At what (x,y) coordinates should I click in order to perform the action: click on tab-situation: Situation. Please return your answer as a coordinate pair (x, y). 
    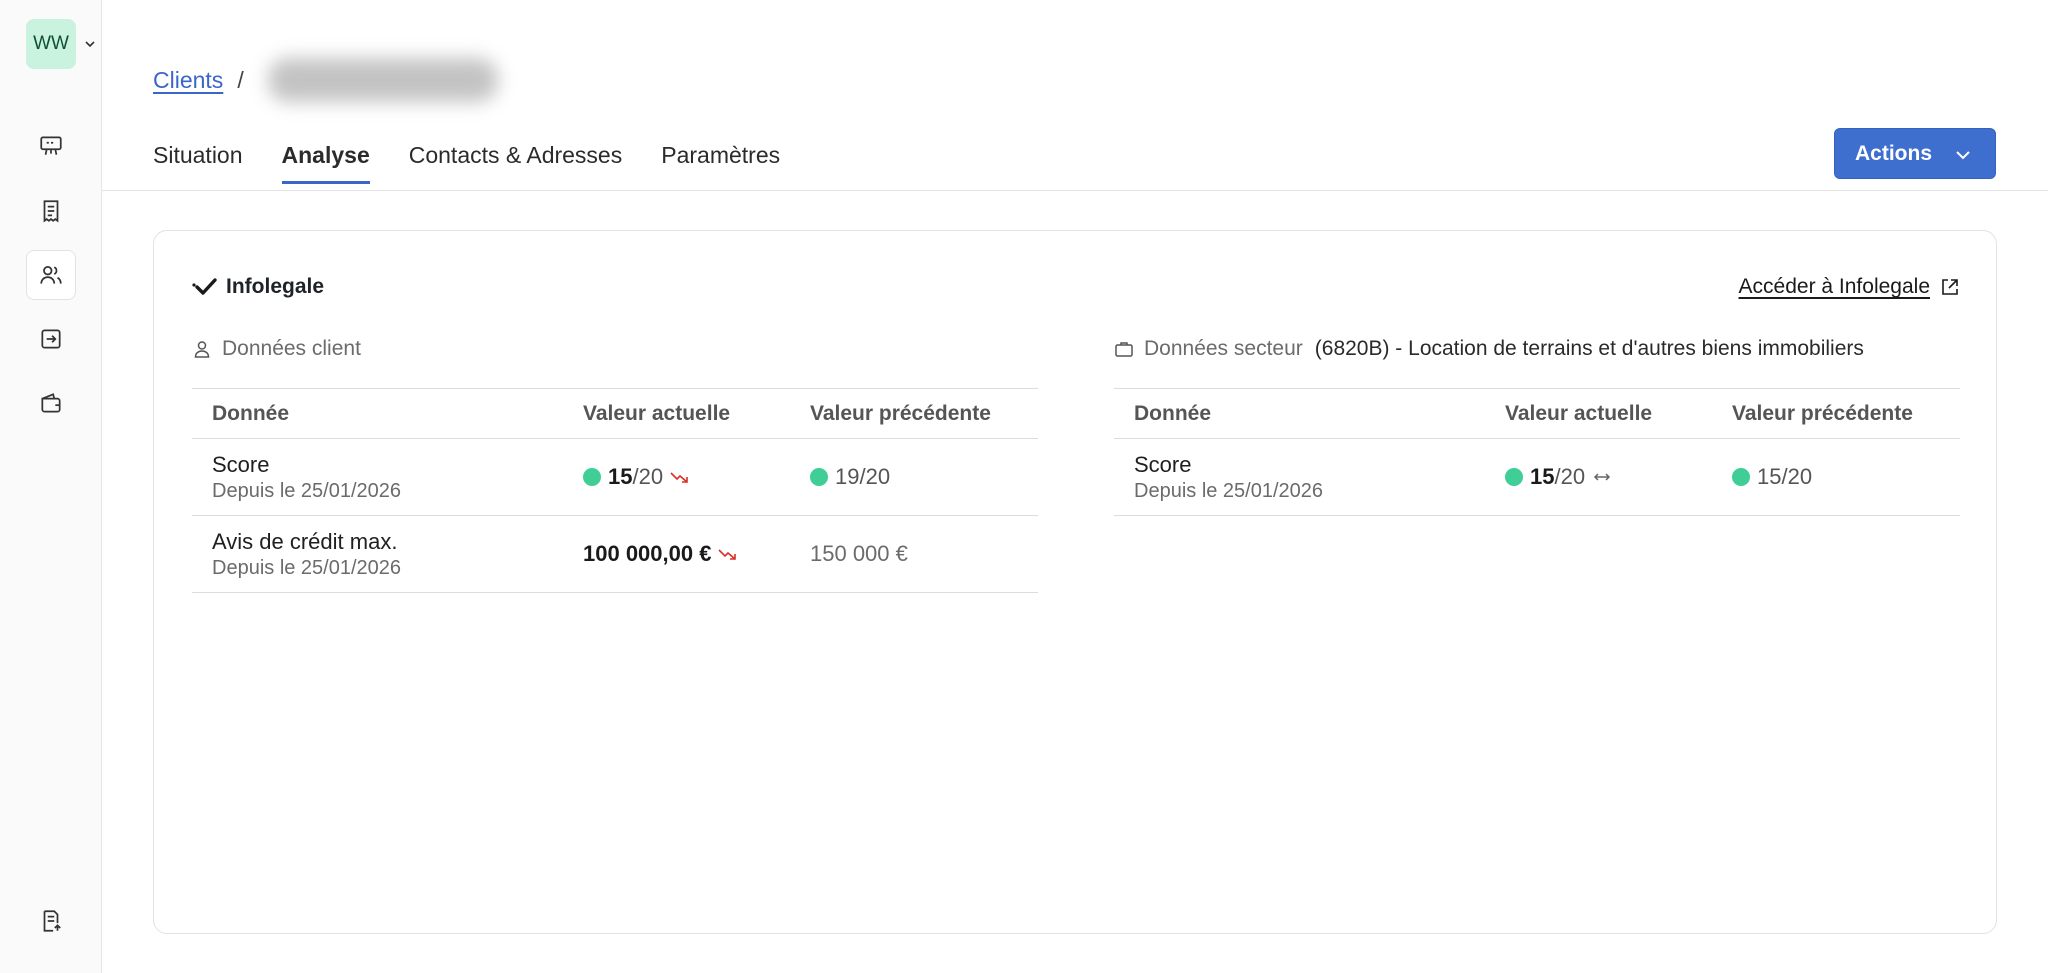
    Looking at the image, I should click on (198, 162).